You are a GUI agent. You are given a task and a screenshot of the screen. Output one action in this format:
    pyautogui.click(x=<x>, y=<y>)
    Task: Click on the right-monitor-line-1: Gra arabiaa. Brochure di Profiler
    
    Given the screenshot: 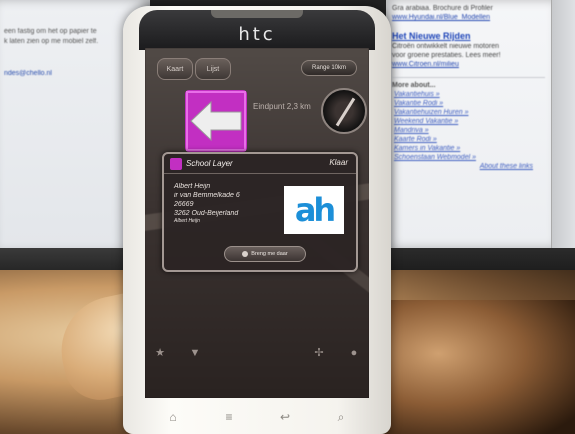 What is the action you would take?
    pyautogui.click(x=442, y=8)
    